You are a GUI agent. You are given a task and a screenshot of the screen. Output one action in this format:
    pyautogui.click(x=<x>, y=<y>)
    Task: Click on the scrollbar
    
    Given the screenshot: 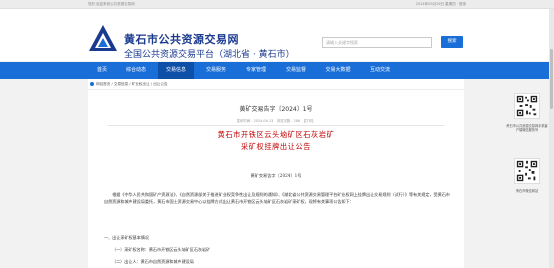 What is the action you would take?
    pyautogui.click(x=551, y=138)
    